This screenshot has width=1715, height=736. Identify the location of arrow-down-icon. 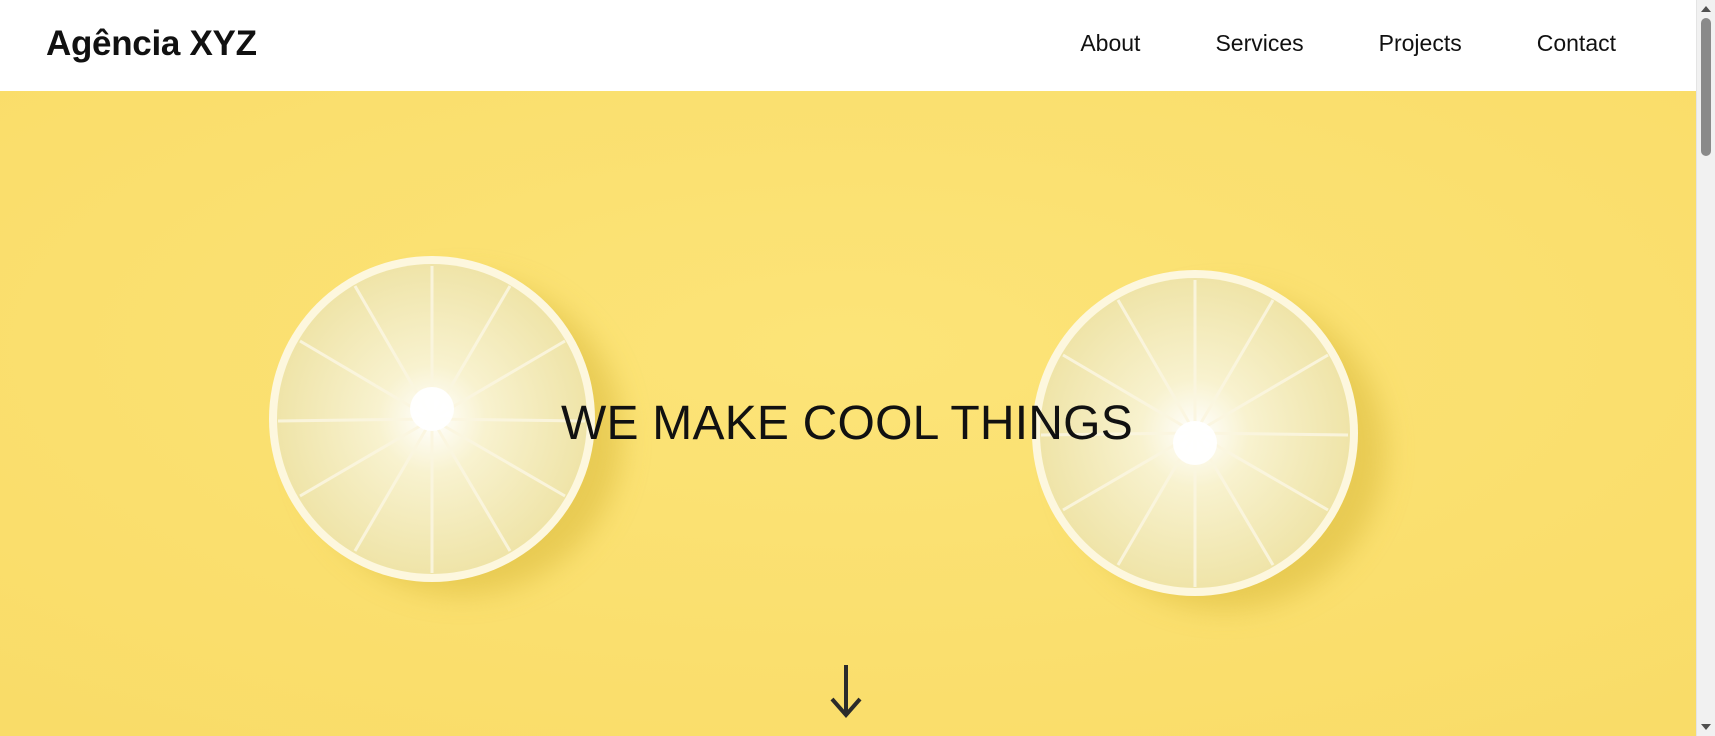
(846, 692).